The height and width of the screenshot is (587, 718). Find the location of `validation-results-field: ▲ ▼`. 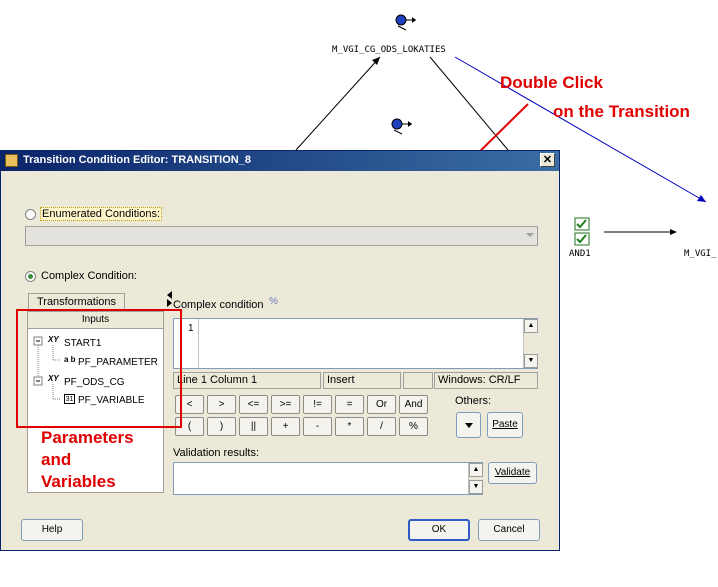

validation-results-field: ▲ ▼ is located at coordinates (328, 478).